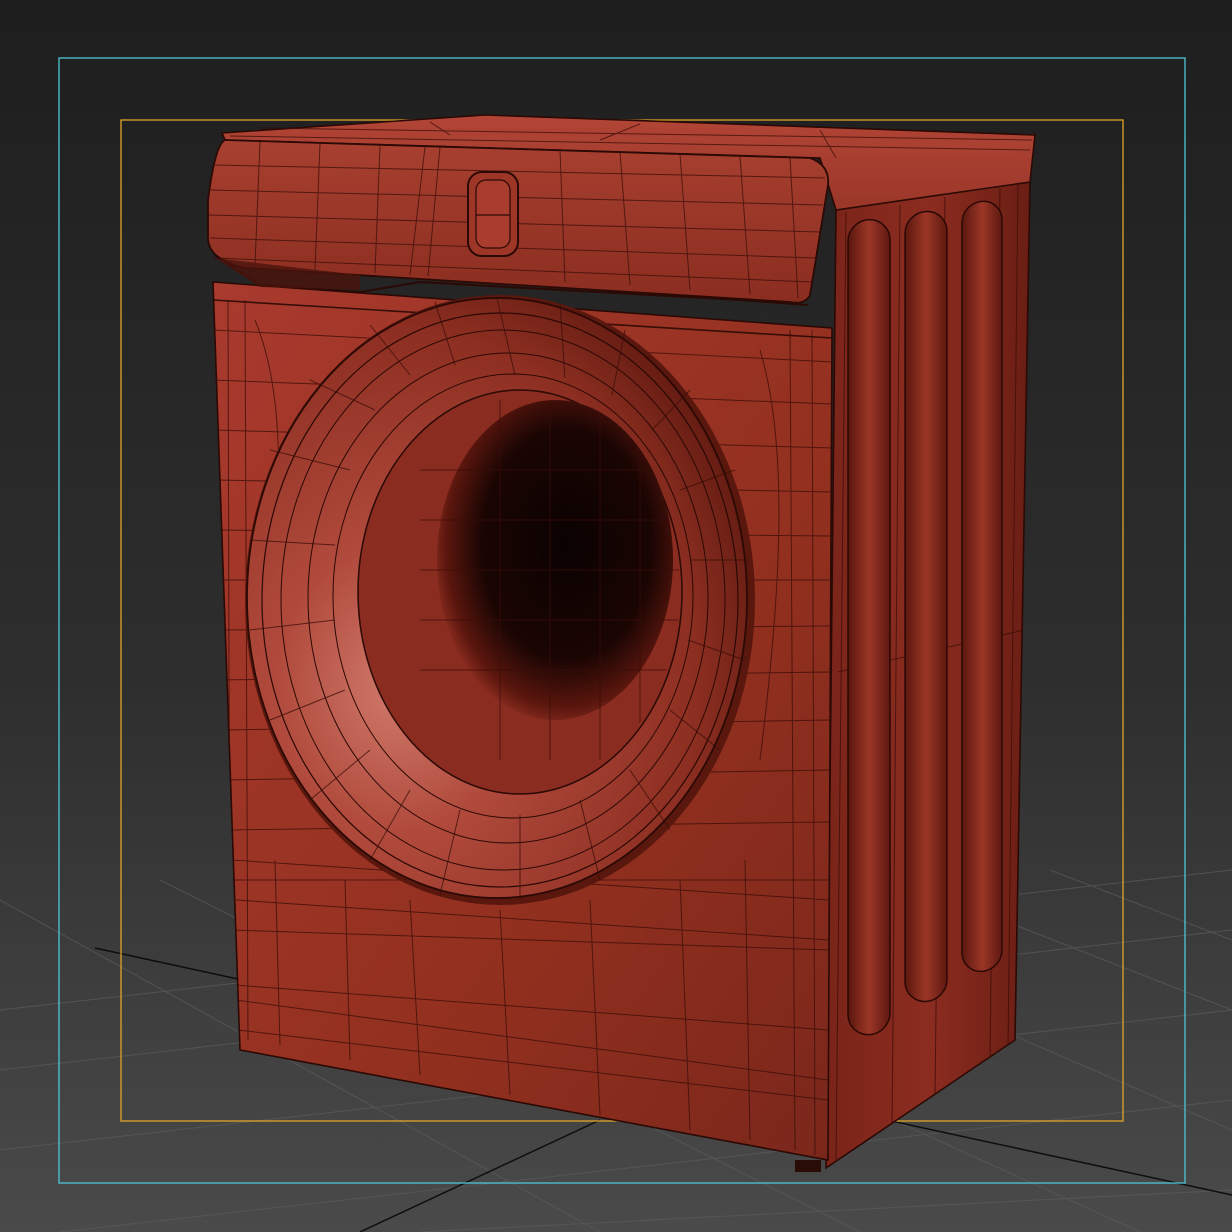 This screenshot has width=1232, height=1232. Describe the element at coordinates (555, 560) in the screenshot. I see `drum-interior` at that location.